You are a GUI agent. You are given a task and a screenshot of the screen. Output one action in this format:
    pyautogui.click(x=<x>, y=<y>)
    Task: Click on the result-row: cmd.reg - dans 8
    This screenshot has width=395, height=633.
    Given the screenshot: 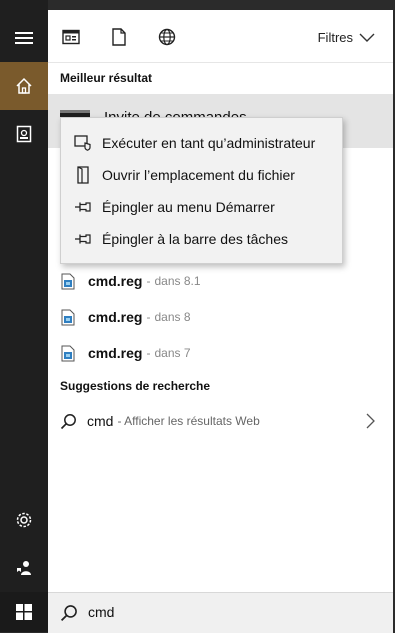 What is the action you would take?
    pyautogui.click(x=220, y=317)
    